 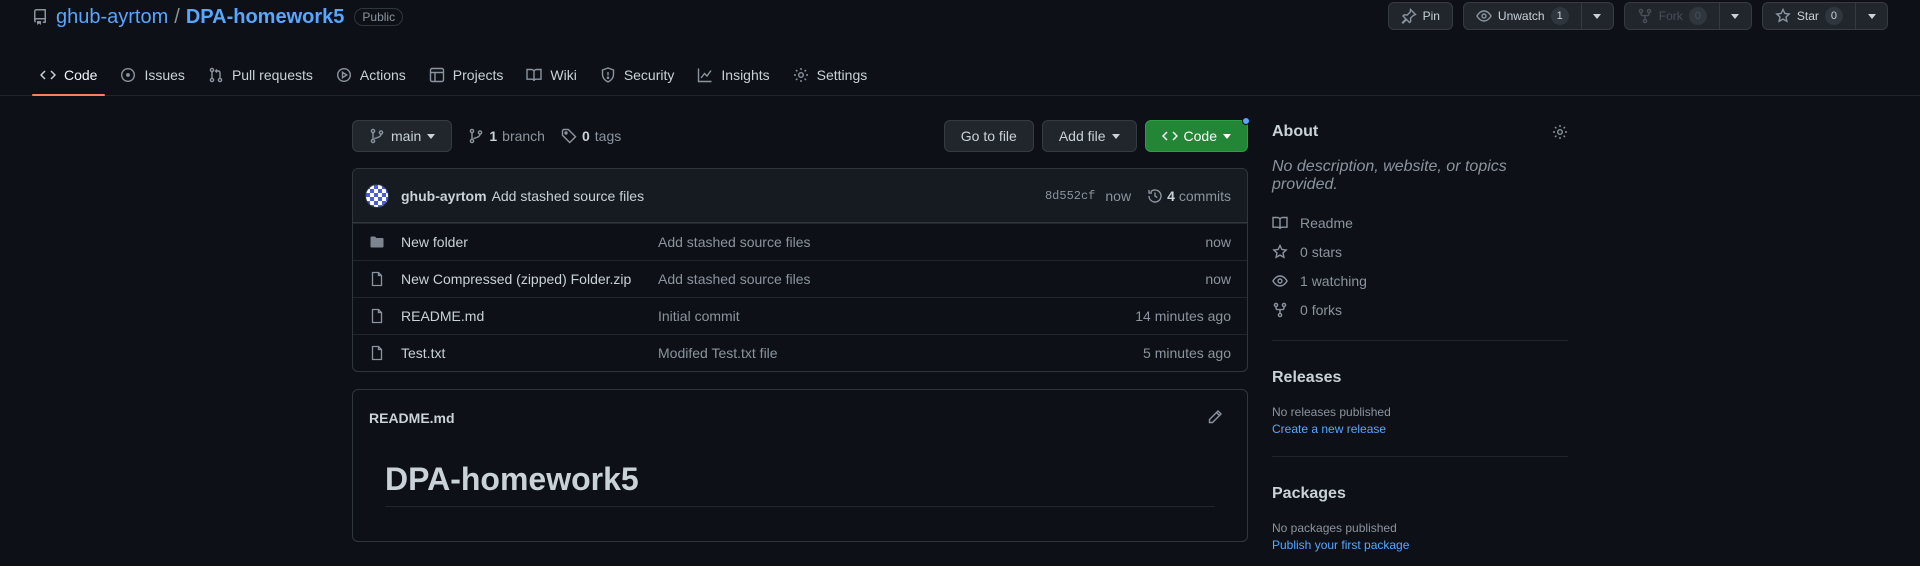 I want to click on tab-label: Insights, so click(x=745, y=75).